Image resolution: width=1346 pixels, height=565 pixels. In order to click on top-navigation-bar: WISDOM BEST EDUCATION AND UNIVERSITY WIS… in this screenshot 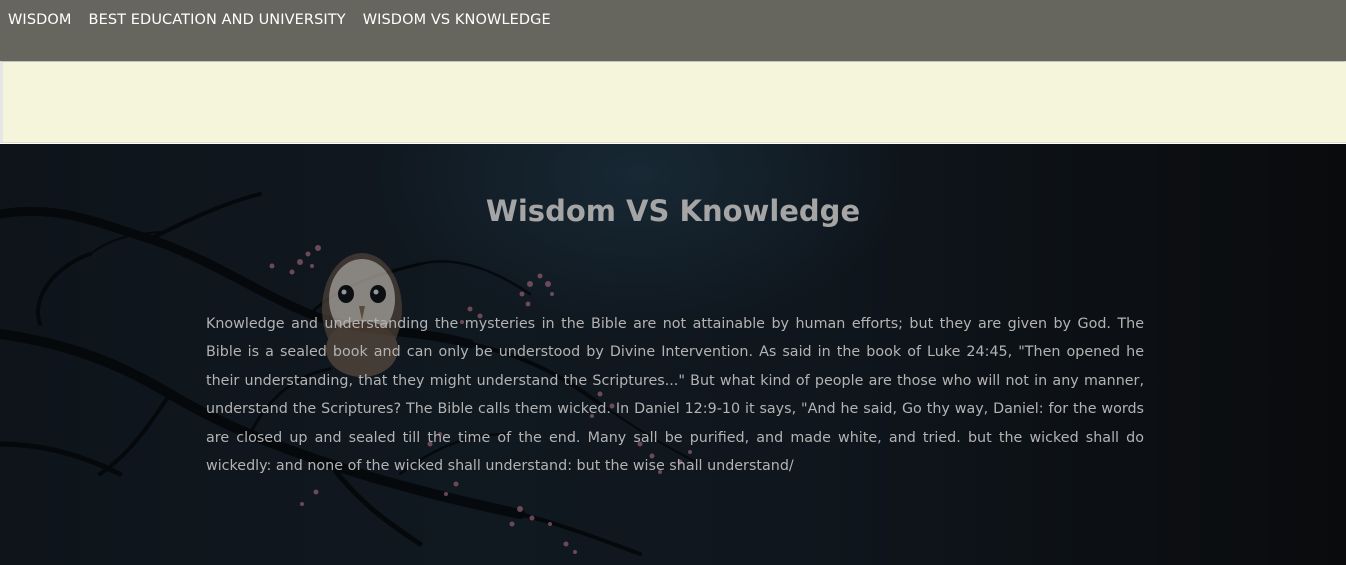, I will do `click(673, 30)`.